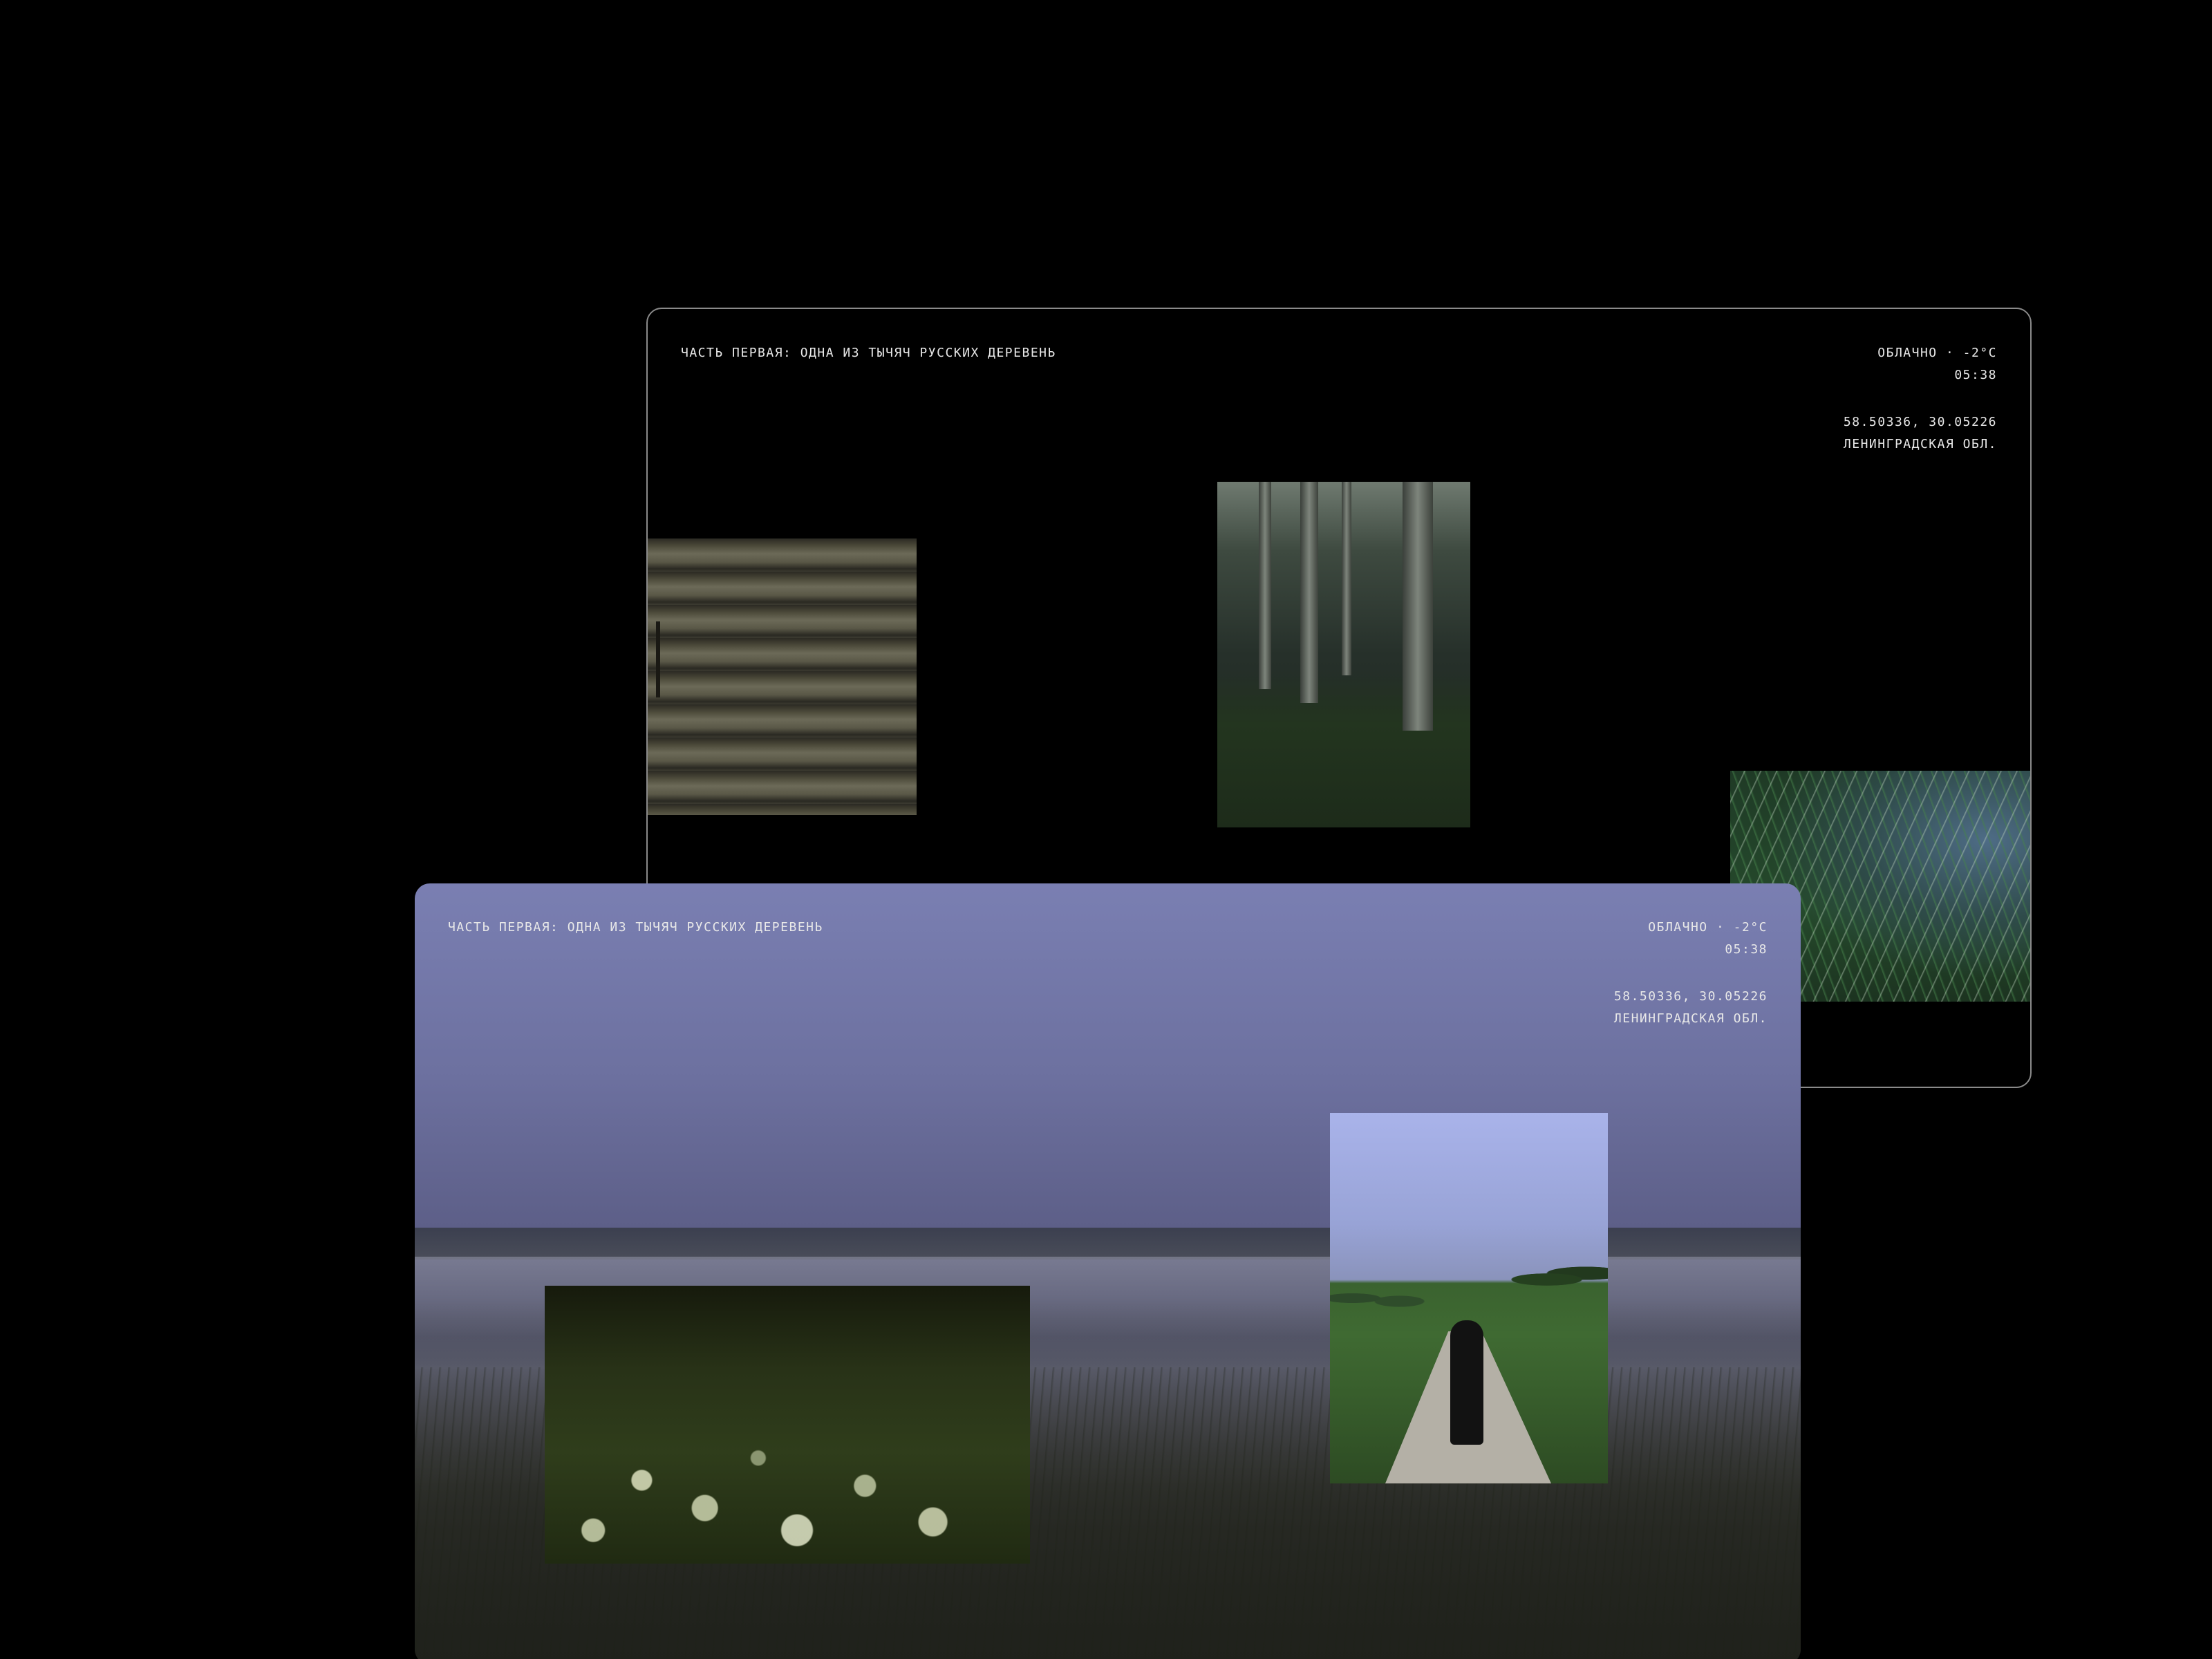  What do you see at coordinates (1469, 1298) in the screenshot?
I see `photo-person-on-road` at bounding box center [1469, 1298].